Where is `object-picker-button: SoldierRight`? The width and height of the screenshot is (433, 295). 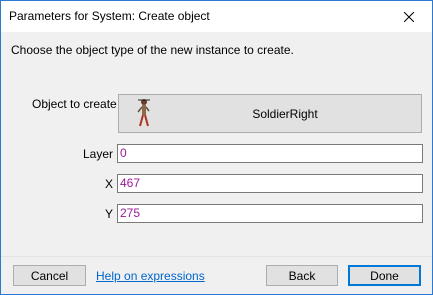
object-picker-button: SoldierRight is located at coordinates (270, 113).